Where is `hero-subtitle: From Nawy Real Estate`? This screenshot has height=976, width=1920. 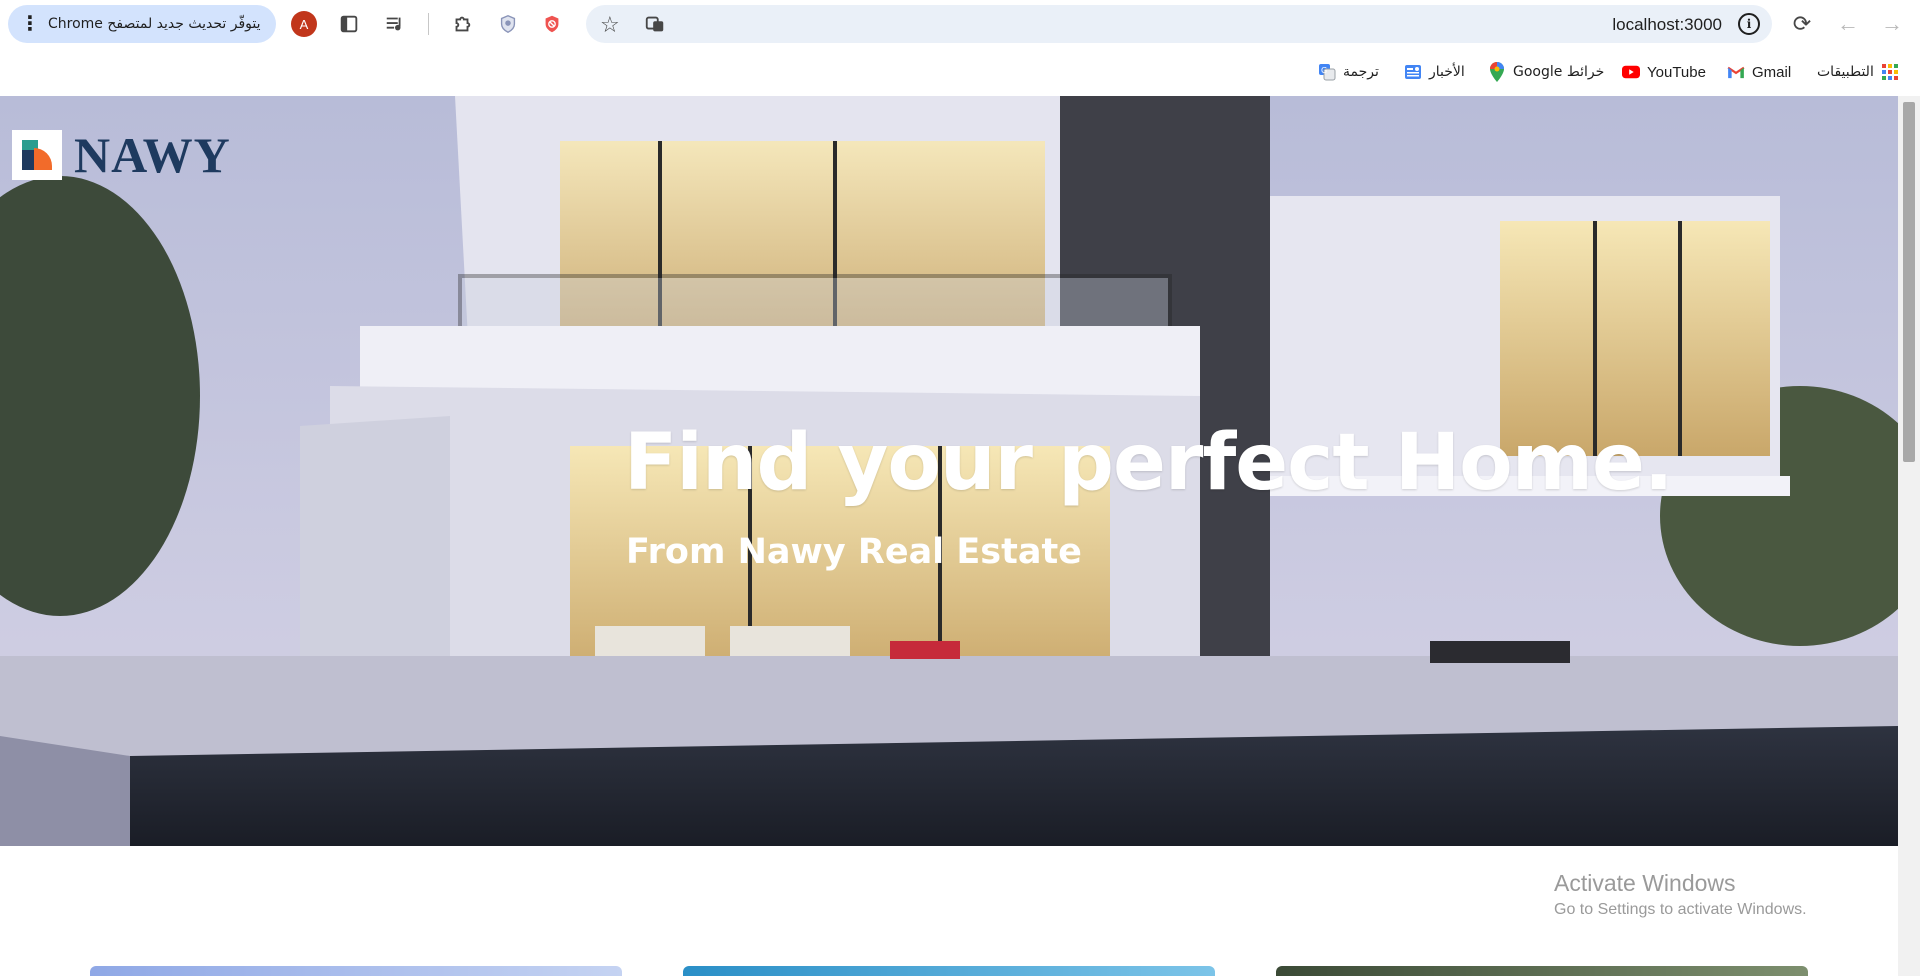 hero-subtitle: From Nawy Real Estate is located at coordinates (854, 552).